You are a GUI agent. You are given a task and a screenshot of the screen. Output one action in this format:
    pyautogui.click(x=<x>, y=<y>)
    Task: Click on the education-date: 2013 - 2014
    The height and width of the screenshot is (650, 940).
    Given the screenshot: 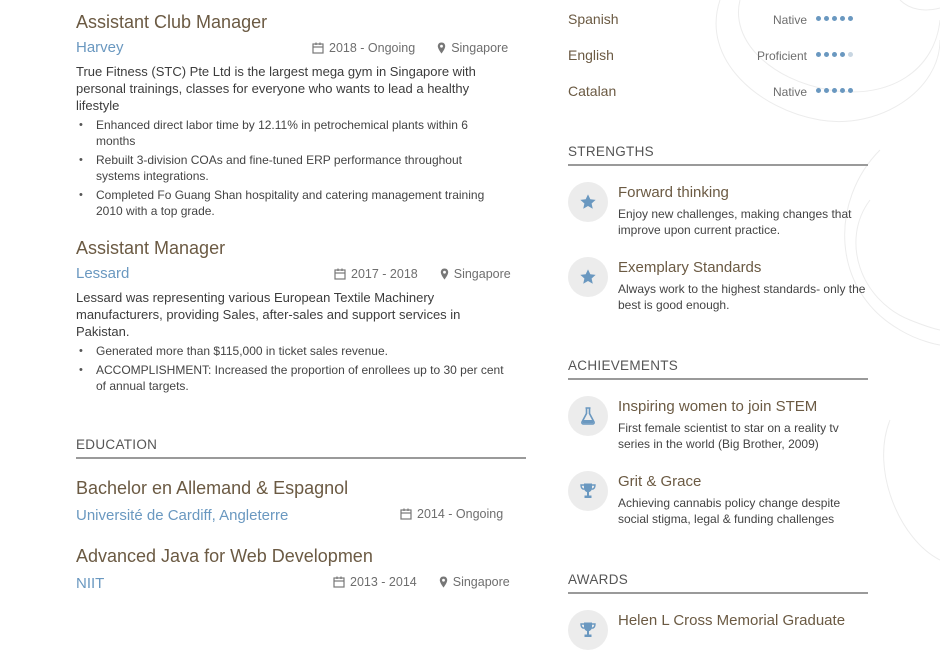 What is the action you would take?
    pyautogui.click(x=383, y=582)
    